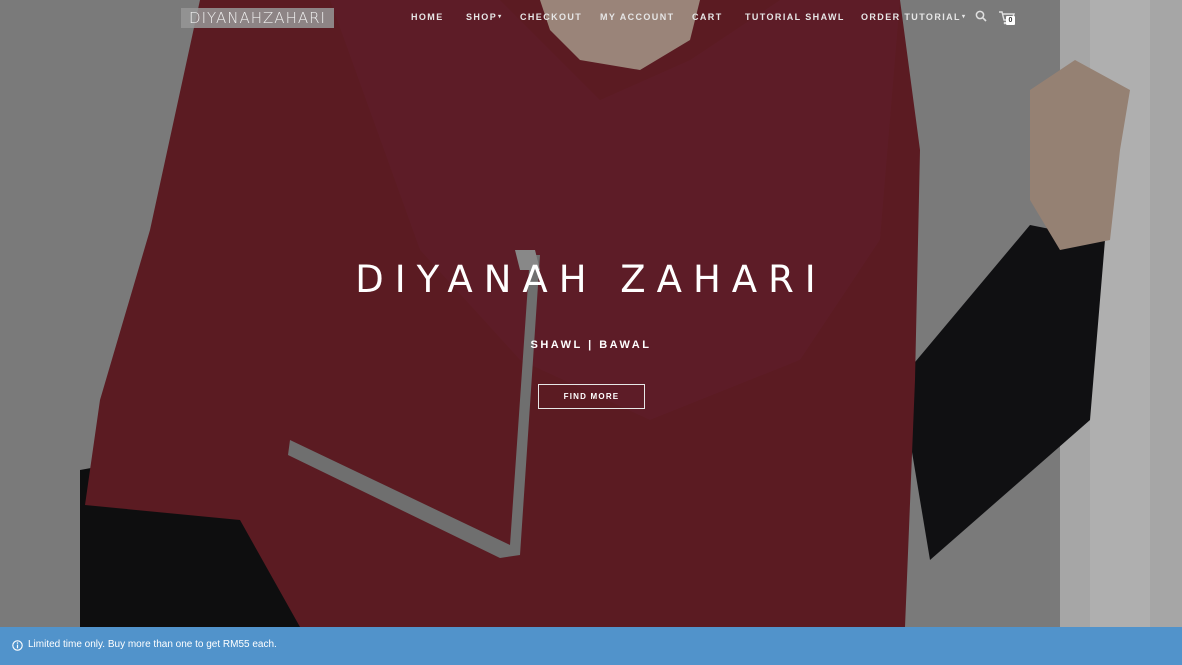  Describe the element at coordinates (637, 17) in the screenshot. I see `nav-item-my-account: MY ACCOUNT` at that location.